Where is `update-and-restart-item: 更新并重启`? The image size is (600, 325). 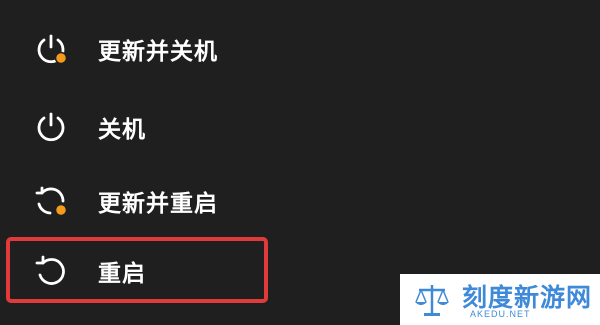 update-and-restart-item: 更新并重启 is located at coordinates (210, 201).